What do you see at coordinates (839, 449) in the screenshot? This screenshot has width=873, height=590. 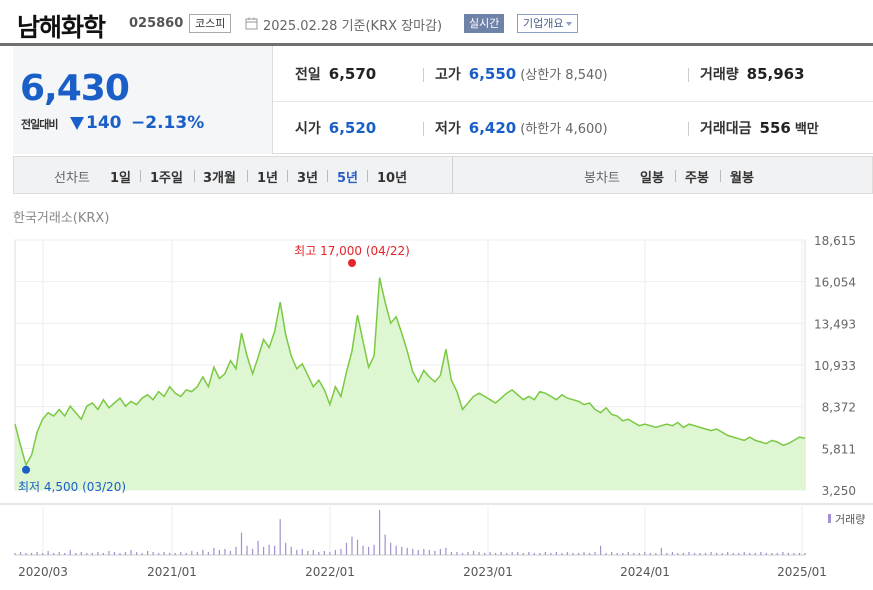 I see `y-tick-label: 5,811` at bounding box center [839, 449].